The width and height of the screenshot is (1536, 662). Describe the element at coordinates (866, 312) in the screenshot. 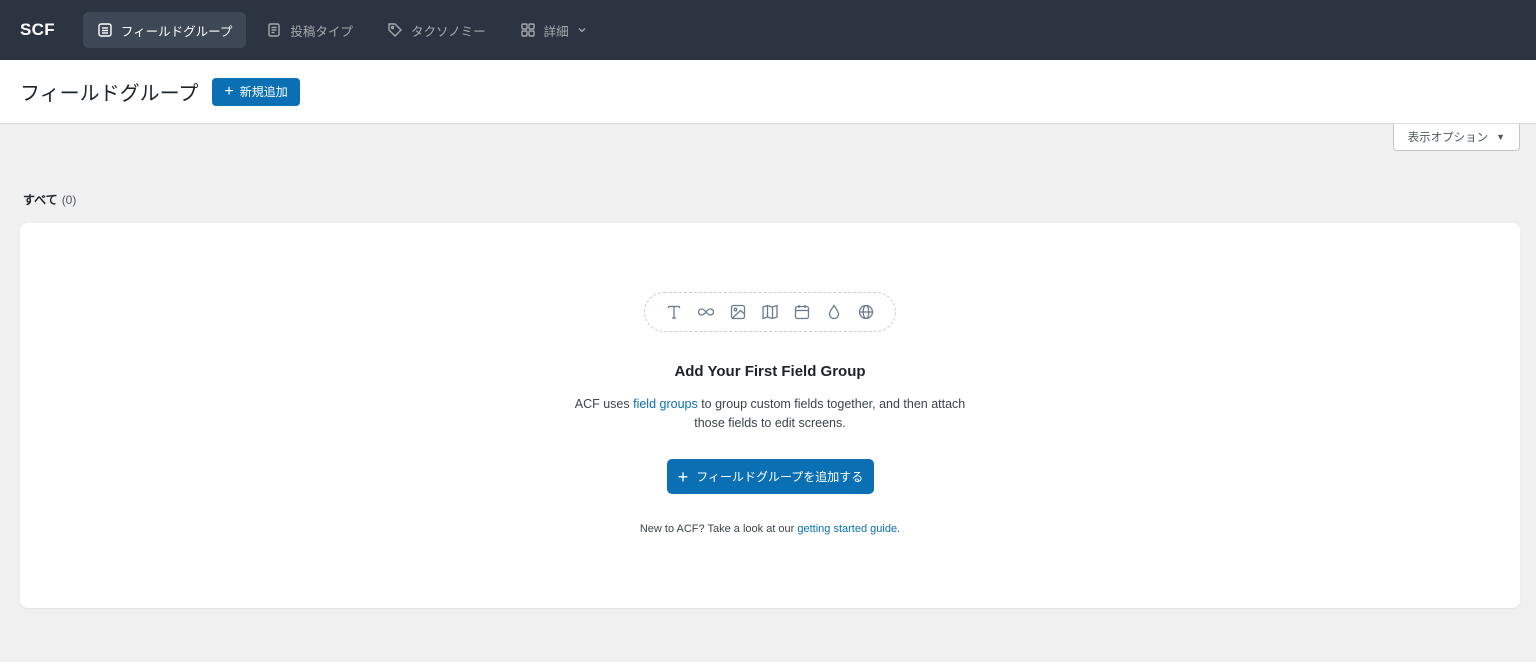

I see `globe-icon` at that location.